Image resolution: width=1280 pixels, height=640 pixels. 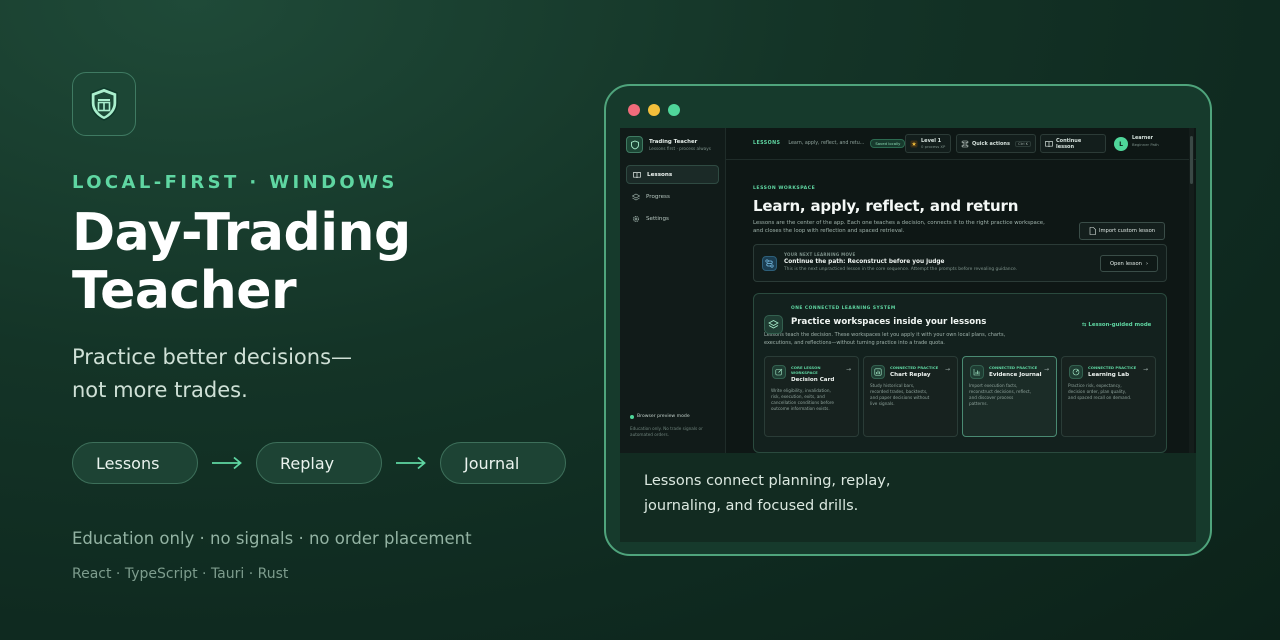 I want to click on sidebar-item-lessons: Lessons, so click(x=672, y=174).